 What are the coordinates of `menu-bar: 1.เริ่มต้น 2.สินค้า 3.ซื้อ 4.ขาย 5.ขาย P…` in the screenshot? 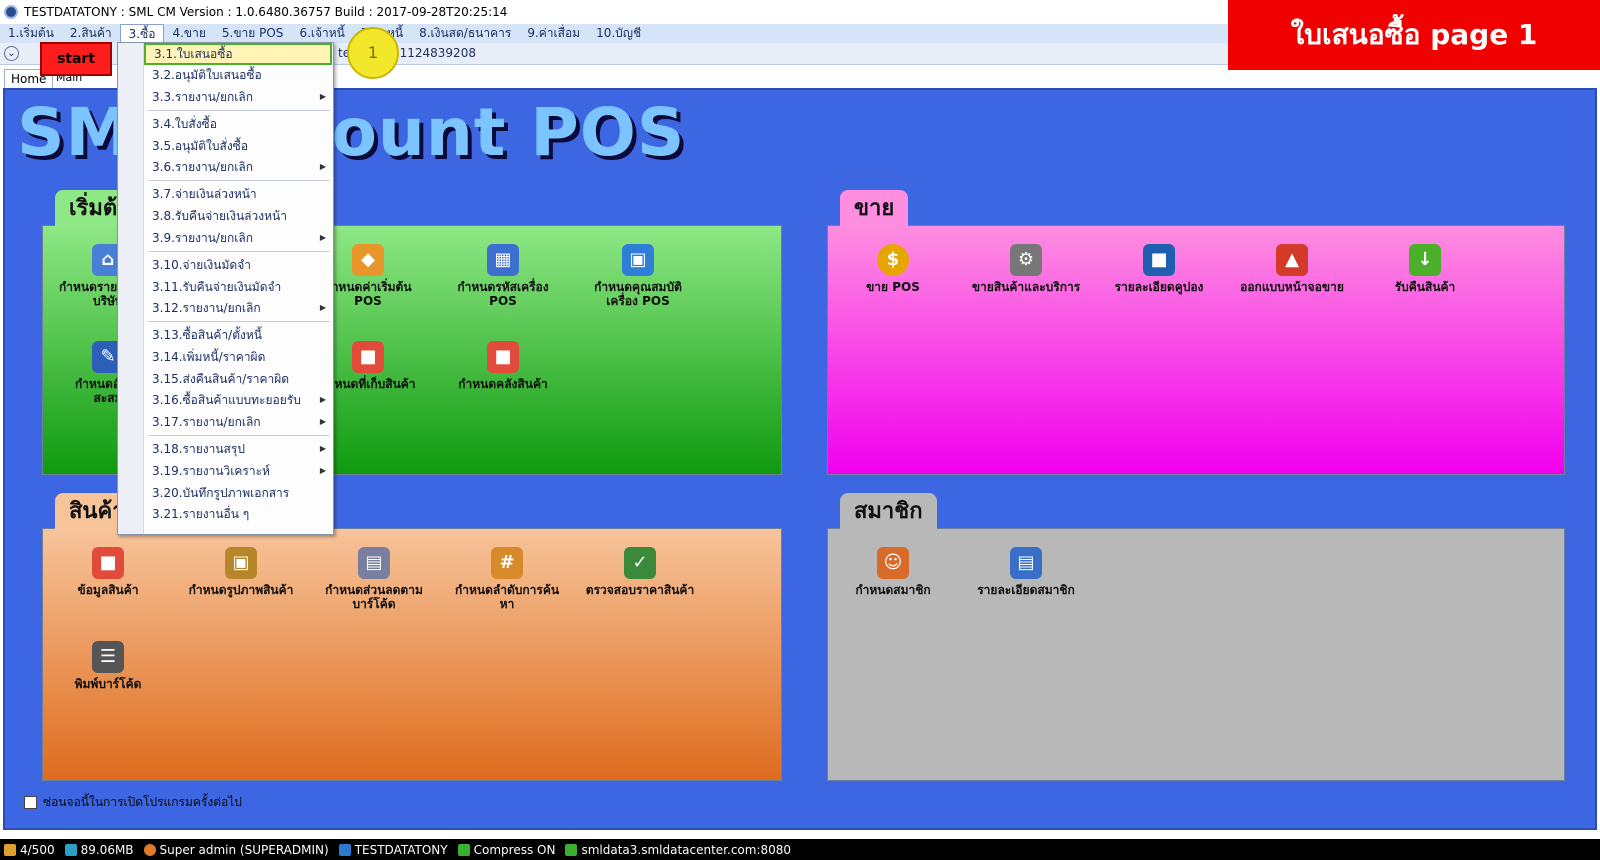 It's located at (616, 33).